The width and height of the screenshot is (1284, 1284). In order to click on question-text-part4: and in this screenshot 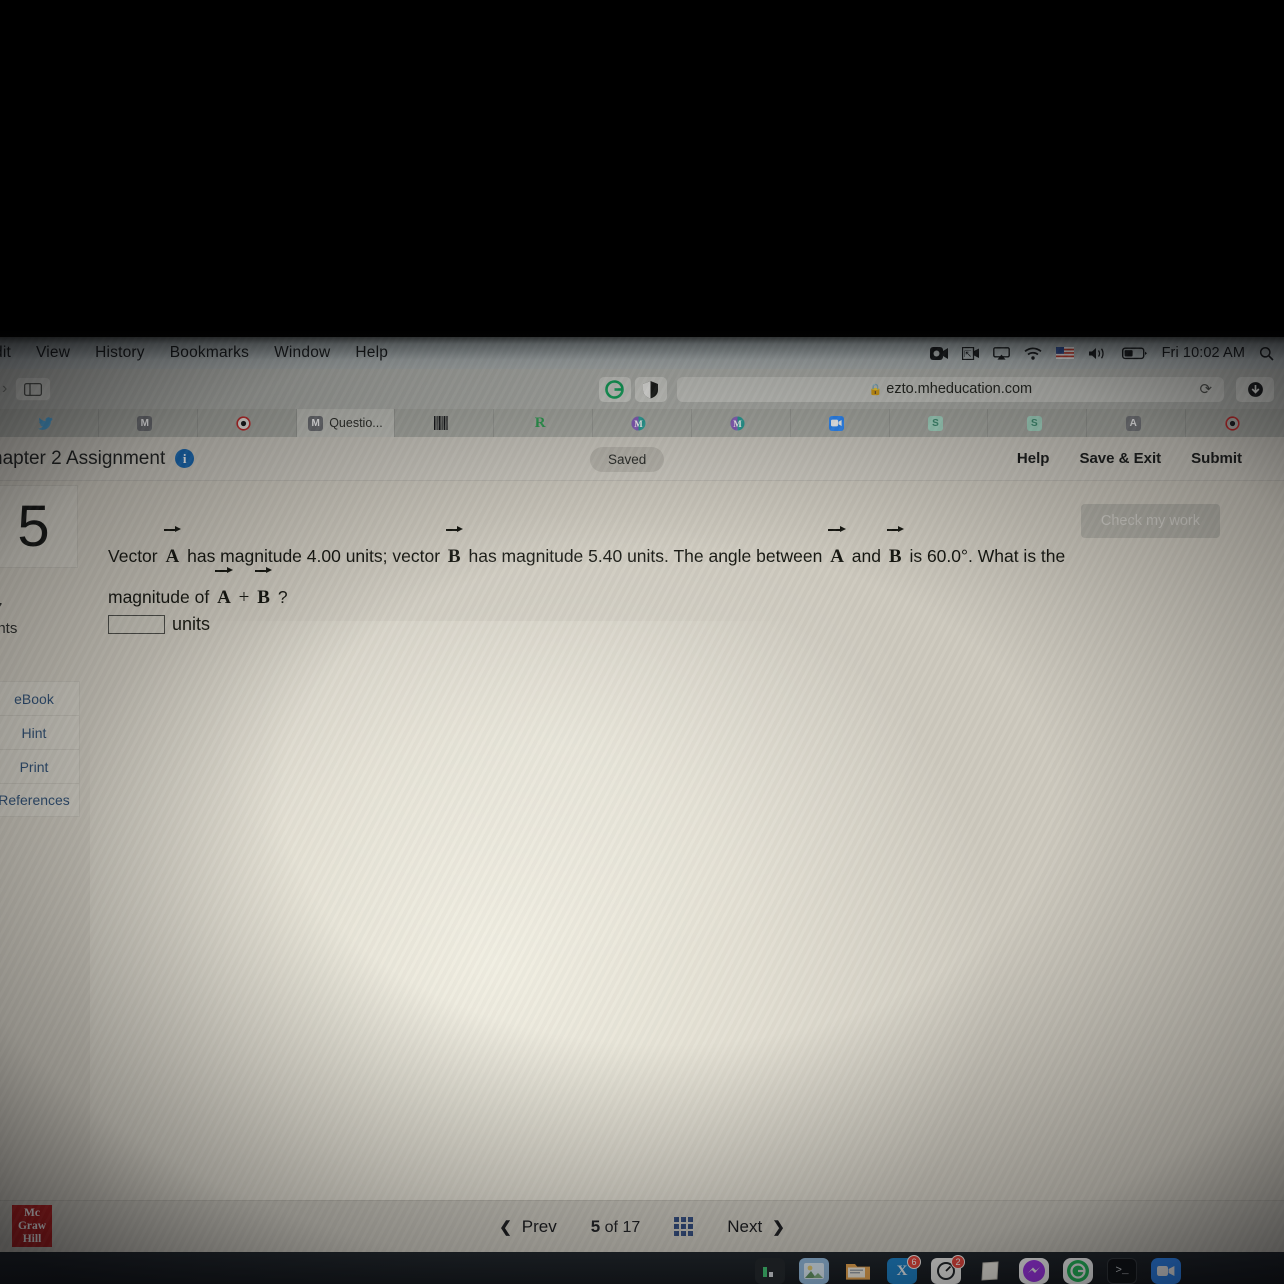, I will do `click(866, 556)`.